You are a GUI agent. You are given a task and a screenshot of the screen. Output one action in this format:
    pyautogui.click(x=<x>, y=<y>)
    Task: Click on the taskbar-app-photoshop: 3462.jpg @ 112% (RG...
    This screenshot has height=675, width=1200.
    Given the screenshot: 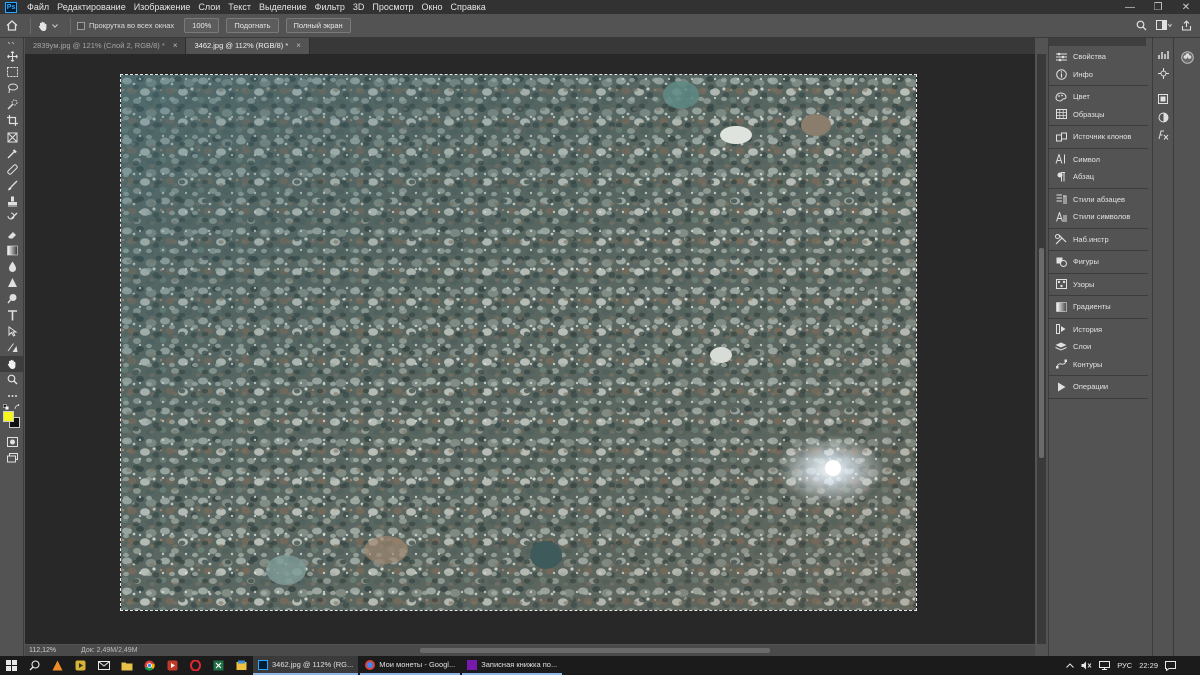 What is the action you would take?
    pyautogui.click(x=306, y=665)
    